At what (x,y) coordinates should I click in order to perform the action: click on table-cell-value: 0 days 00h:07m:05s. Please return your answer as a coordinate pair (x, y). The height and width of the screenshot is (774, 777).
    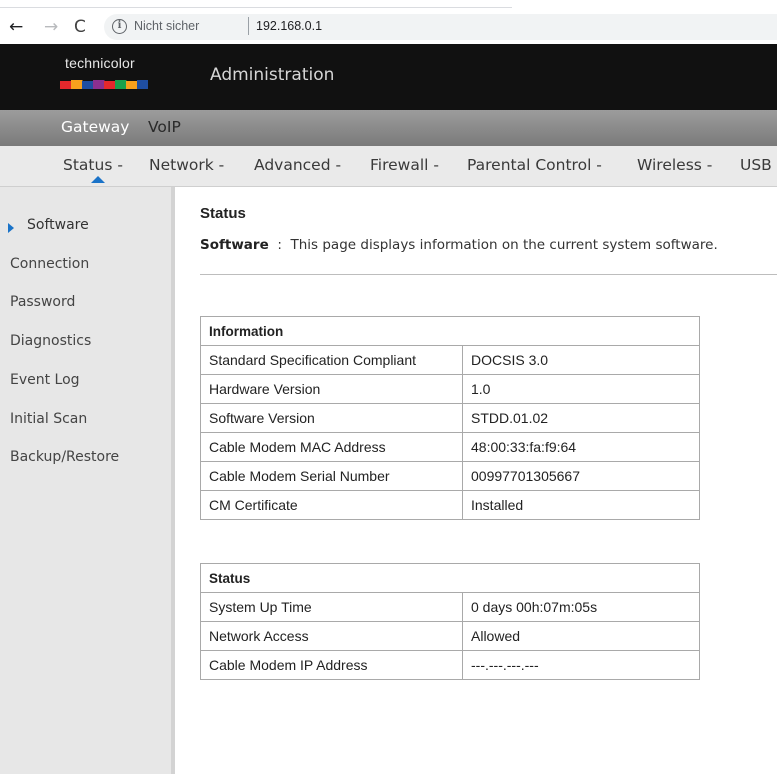
    Looking at the image, I should click on (581, 607).